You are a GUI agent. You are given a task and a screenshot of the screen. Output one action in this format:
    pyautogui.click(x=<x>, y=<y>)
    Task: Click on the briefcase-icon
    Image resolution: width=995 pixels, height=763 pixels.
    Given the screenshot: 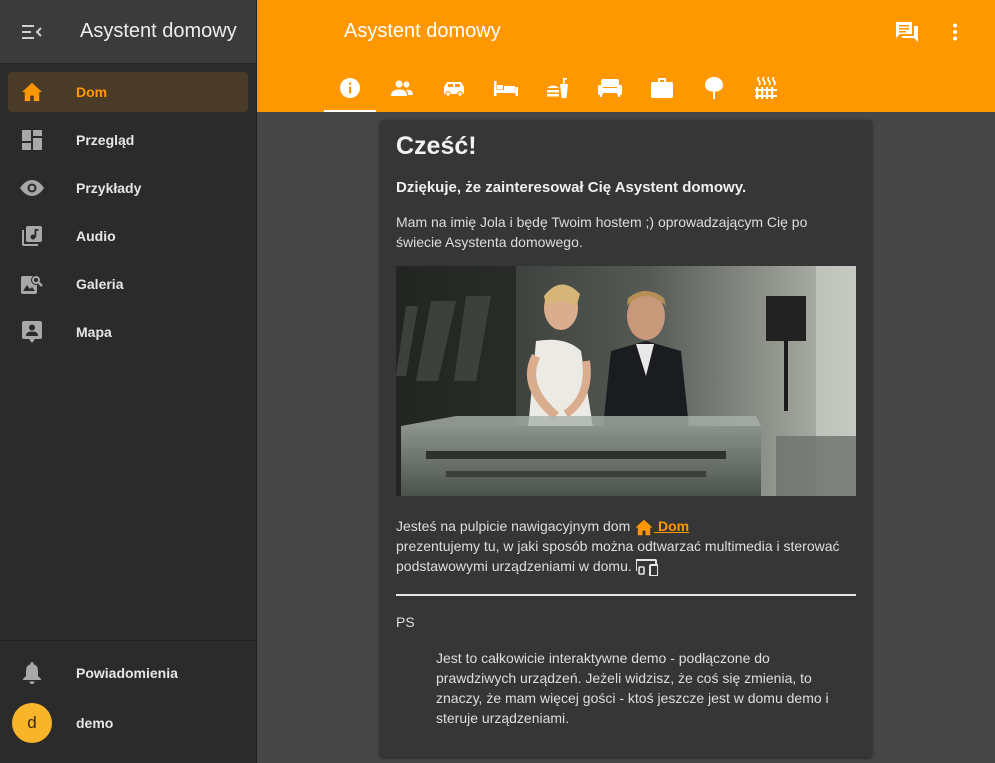 What is the action you would take?
    pyautogui.click(x=662, y=88)
    